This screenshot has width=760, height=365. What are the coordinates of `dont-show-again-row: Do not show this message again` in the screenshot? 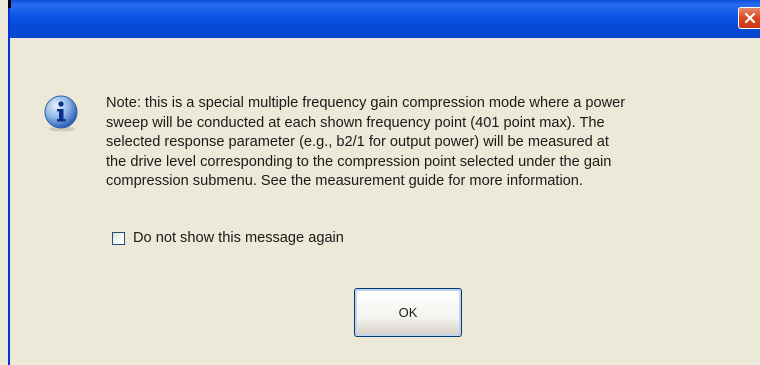 It's located at (228, 238).